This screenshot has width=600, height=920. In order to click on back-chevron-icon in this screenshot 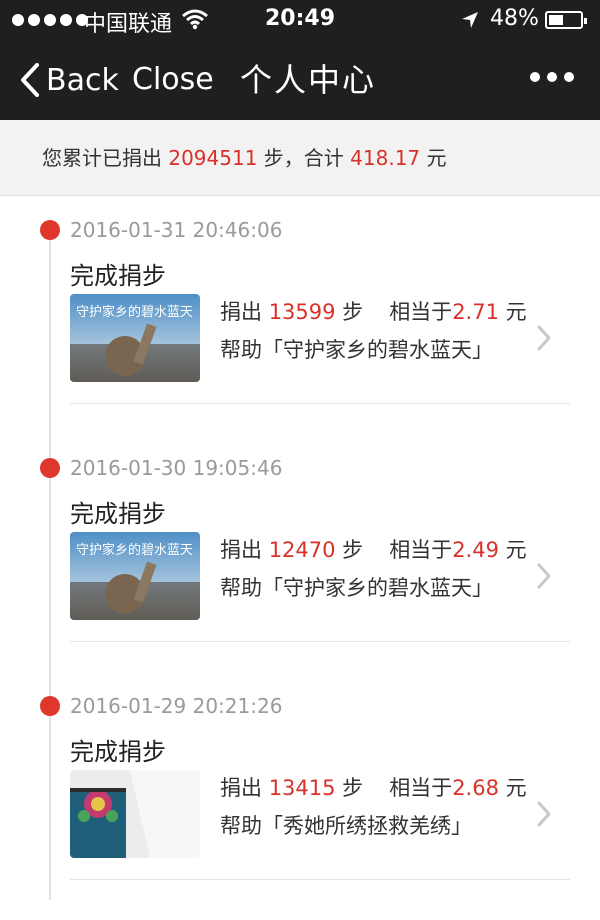, I will do `click(30, 80)`.